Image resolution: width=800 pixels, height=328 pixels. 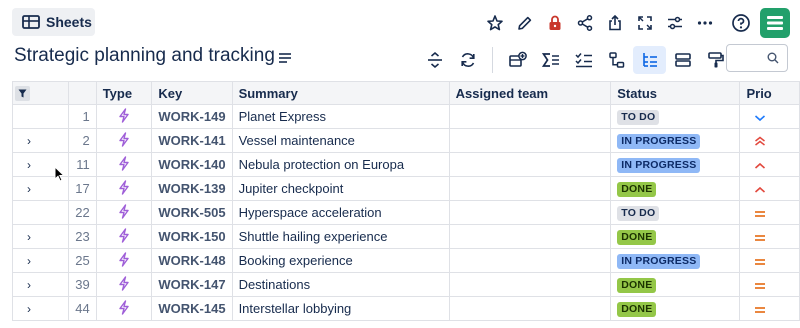 I want to click on issue-key: WORK-148, so click(x=192, y=260).